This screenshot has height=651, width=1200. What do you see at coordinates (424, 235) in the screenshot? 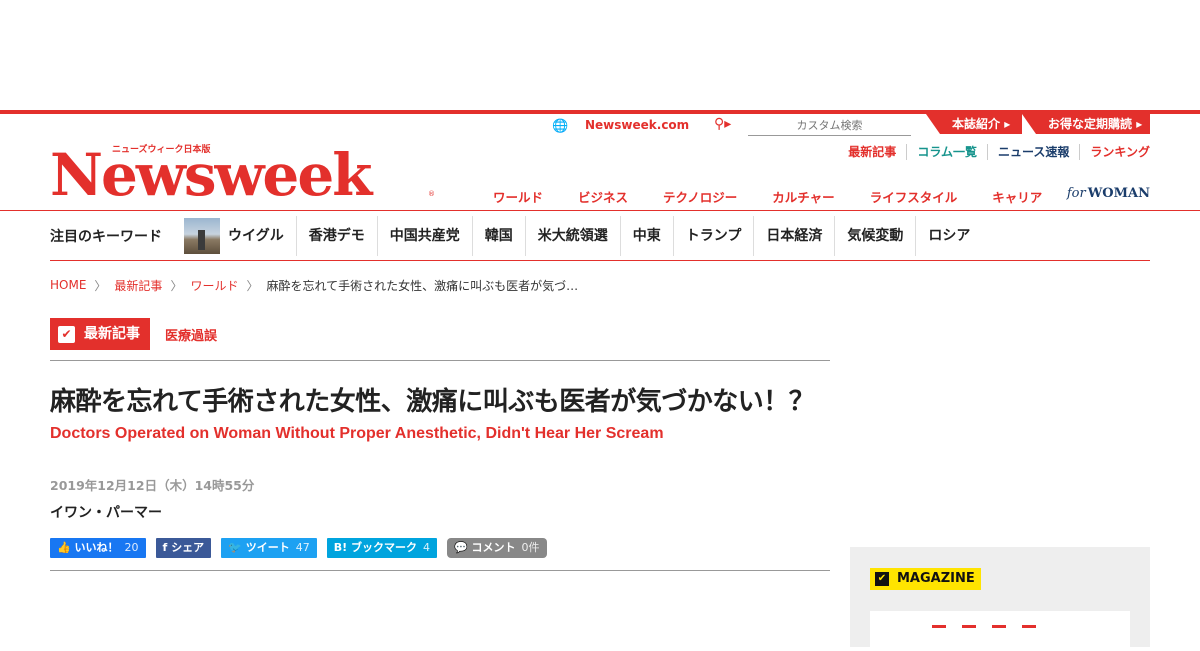
I see `keyword-ccp: 中国共産党` at bounding box center [424, 235].